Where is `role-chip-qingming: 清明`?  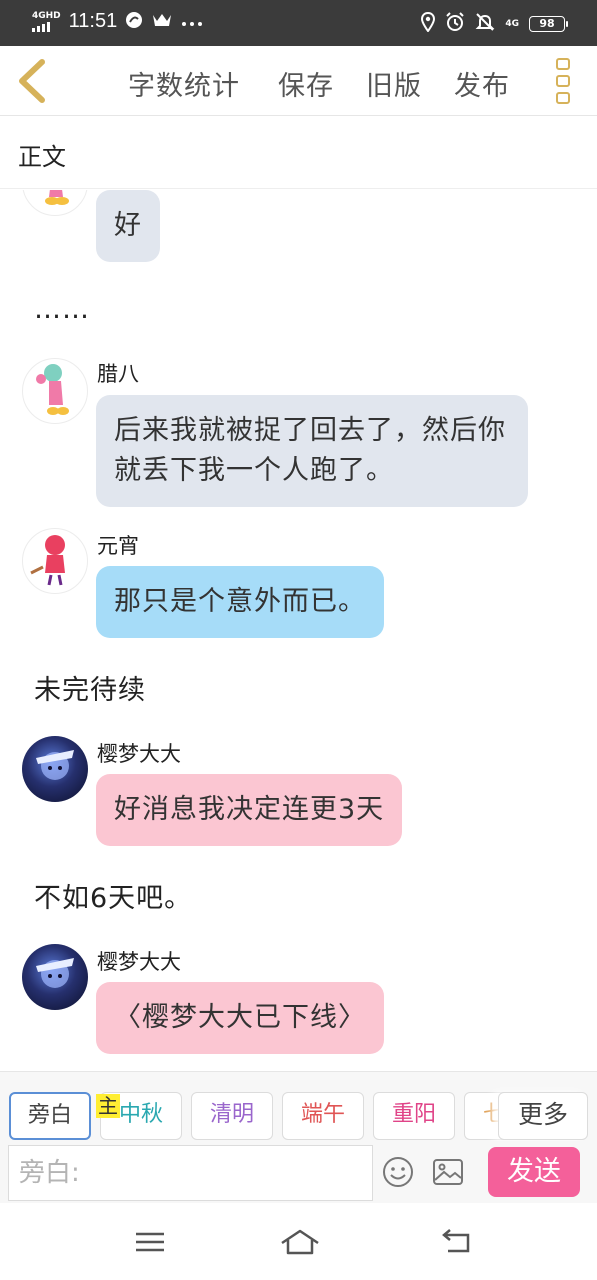
role-chip-qingming: 清明 is located at coordinates (232, 1116).